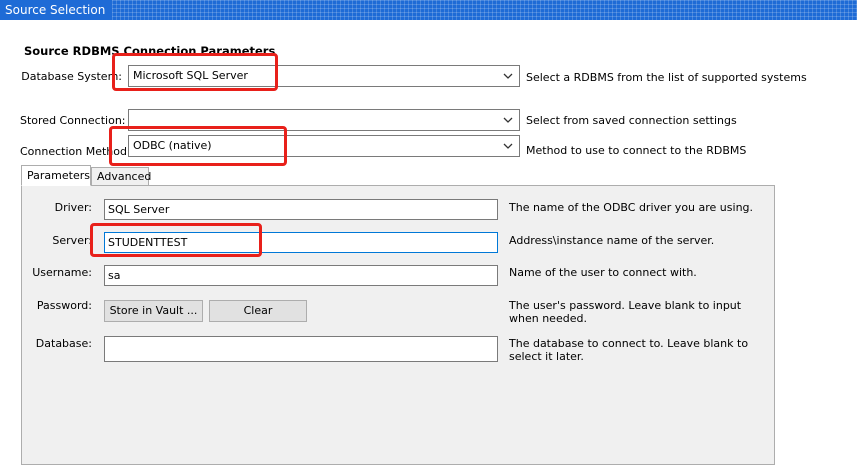  Describe the element at coordinates (631, 120) in the screenshot. I see `stored-connection-hint: Select from saved connection settings` at that location.